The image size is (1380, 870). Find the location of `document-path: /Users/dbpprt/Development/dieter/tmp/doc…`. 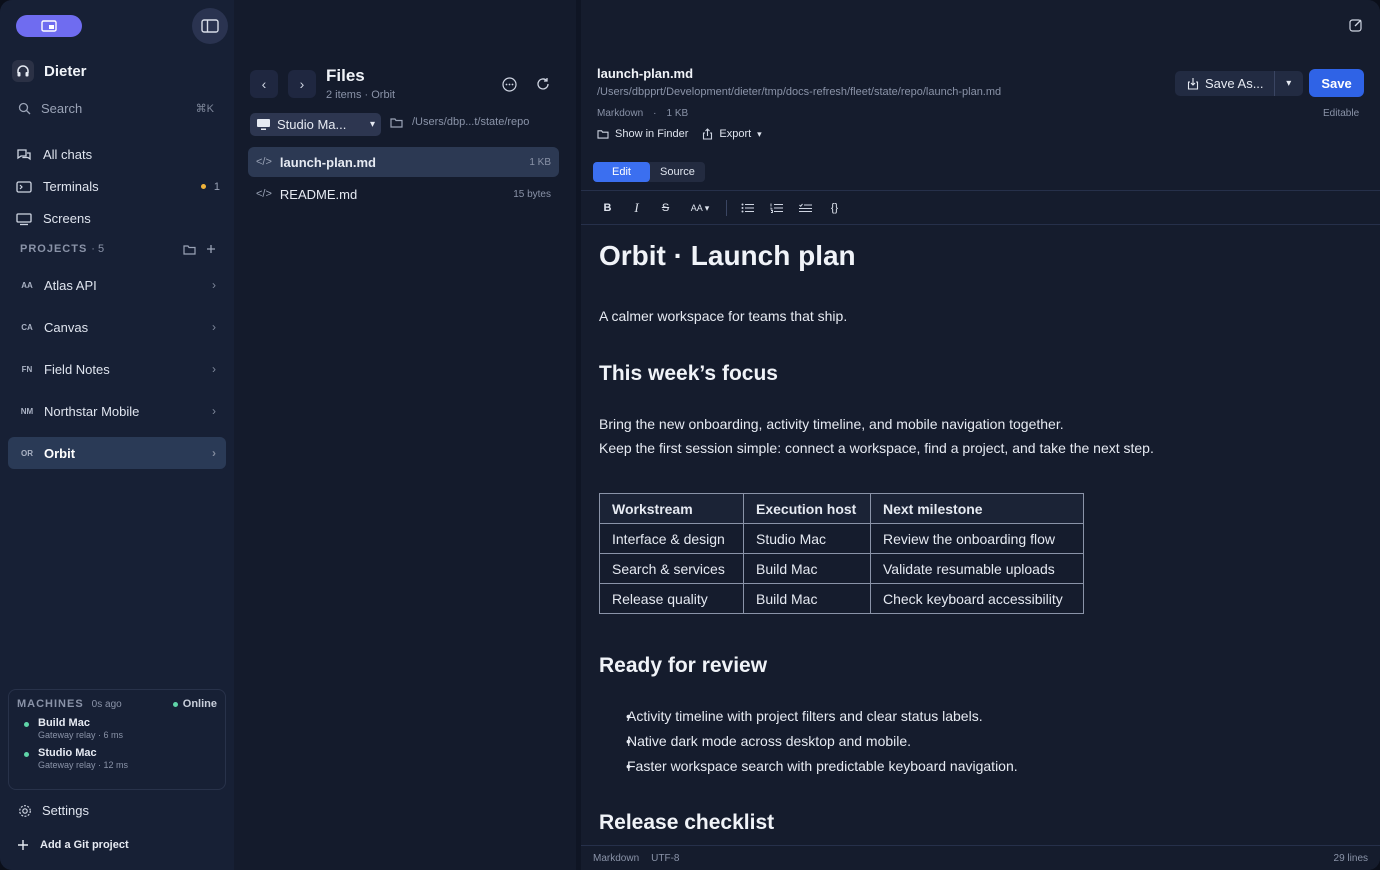

document-path: /Users/dbpprt/Development/dieter/tmp/doc… is located at coordinates (799, 92).